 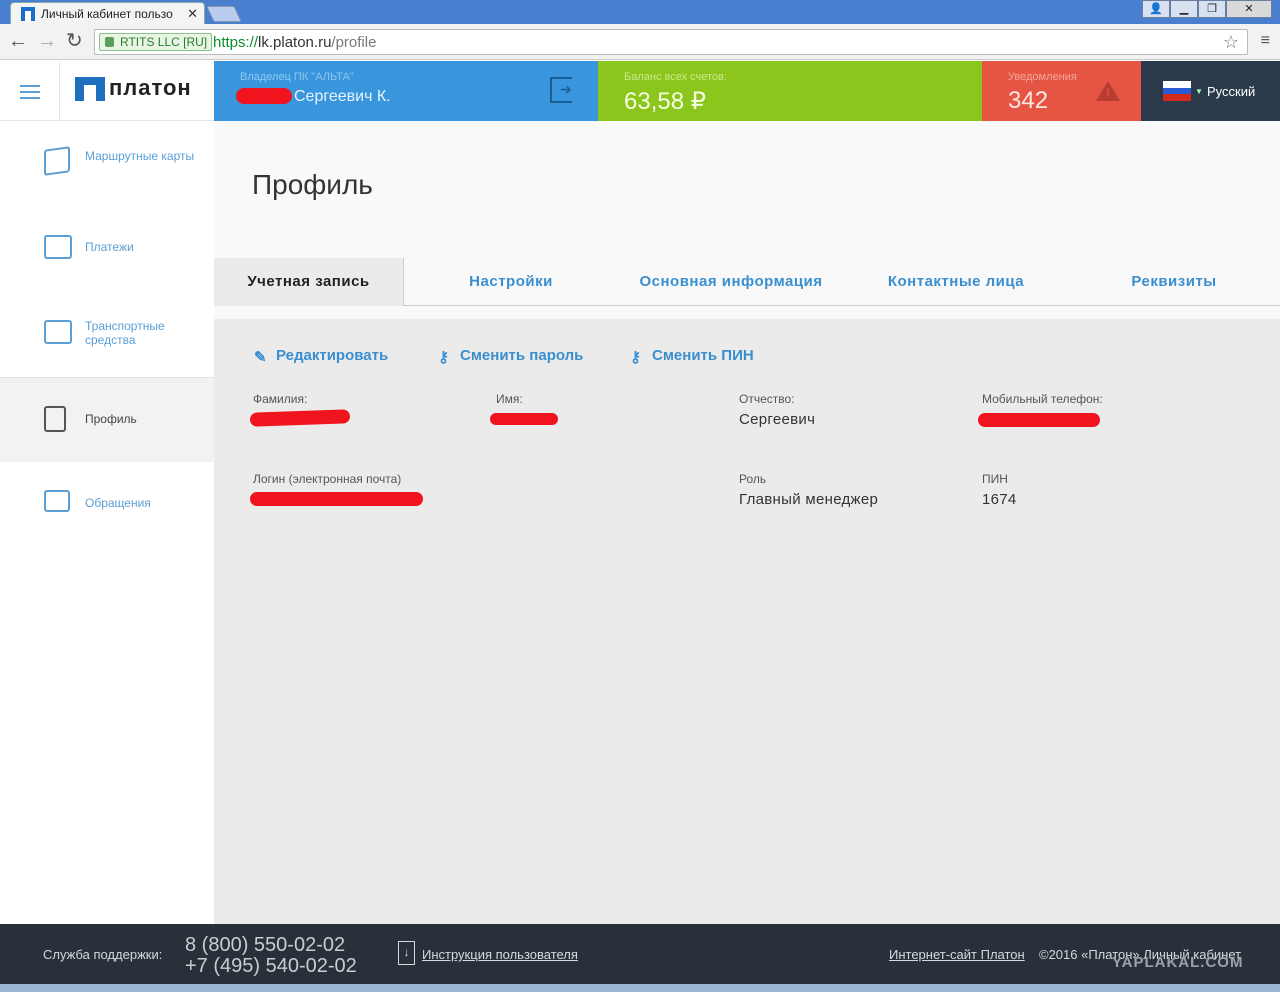 I want to click on platon-site-link: Интернет-сайт Платон, so click(x=957, y=954).